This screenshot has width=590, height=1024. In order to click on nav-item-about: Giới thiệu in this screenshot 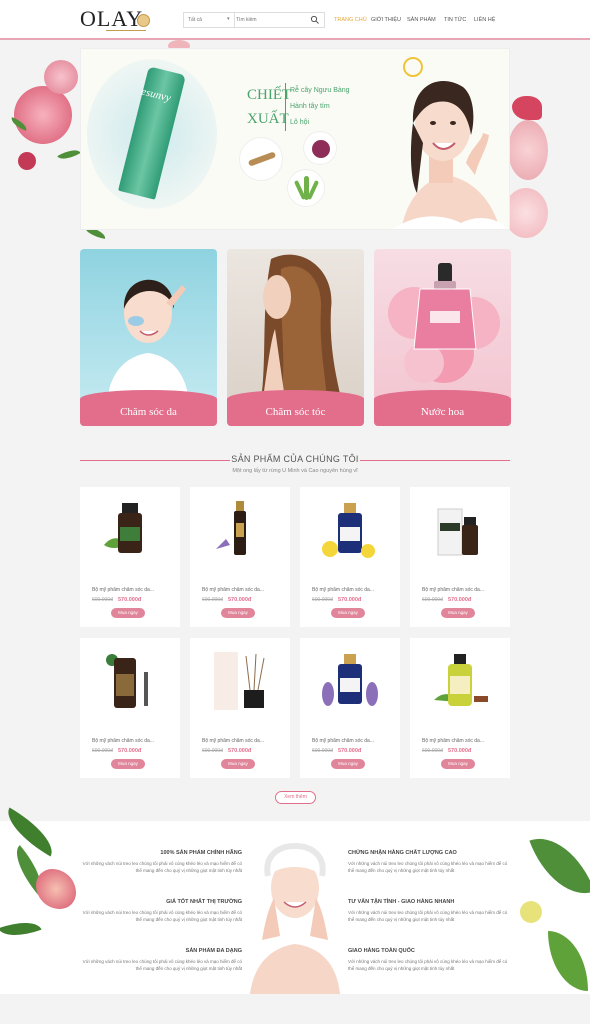, I will do `click(386, 20)`.